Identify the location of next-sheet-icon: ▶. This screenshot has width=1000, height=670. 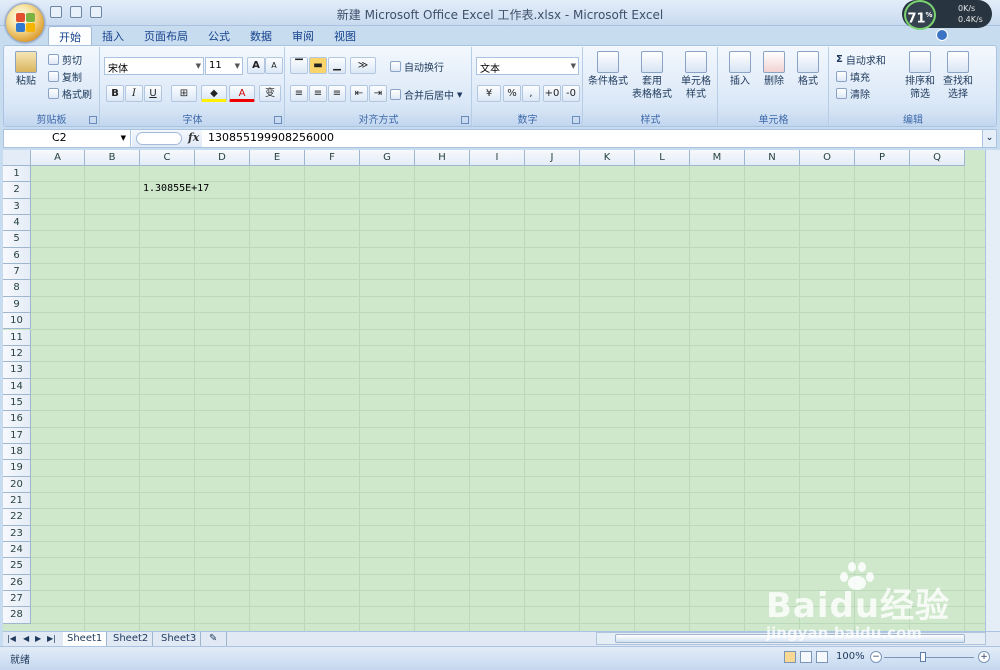
(38, 638).